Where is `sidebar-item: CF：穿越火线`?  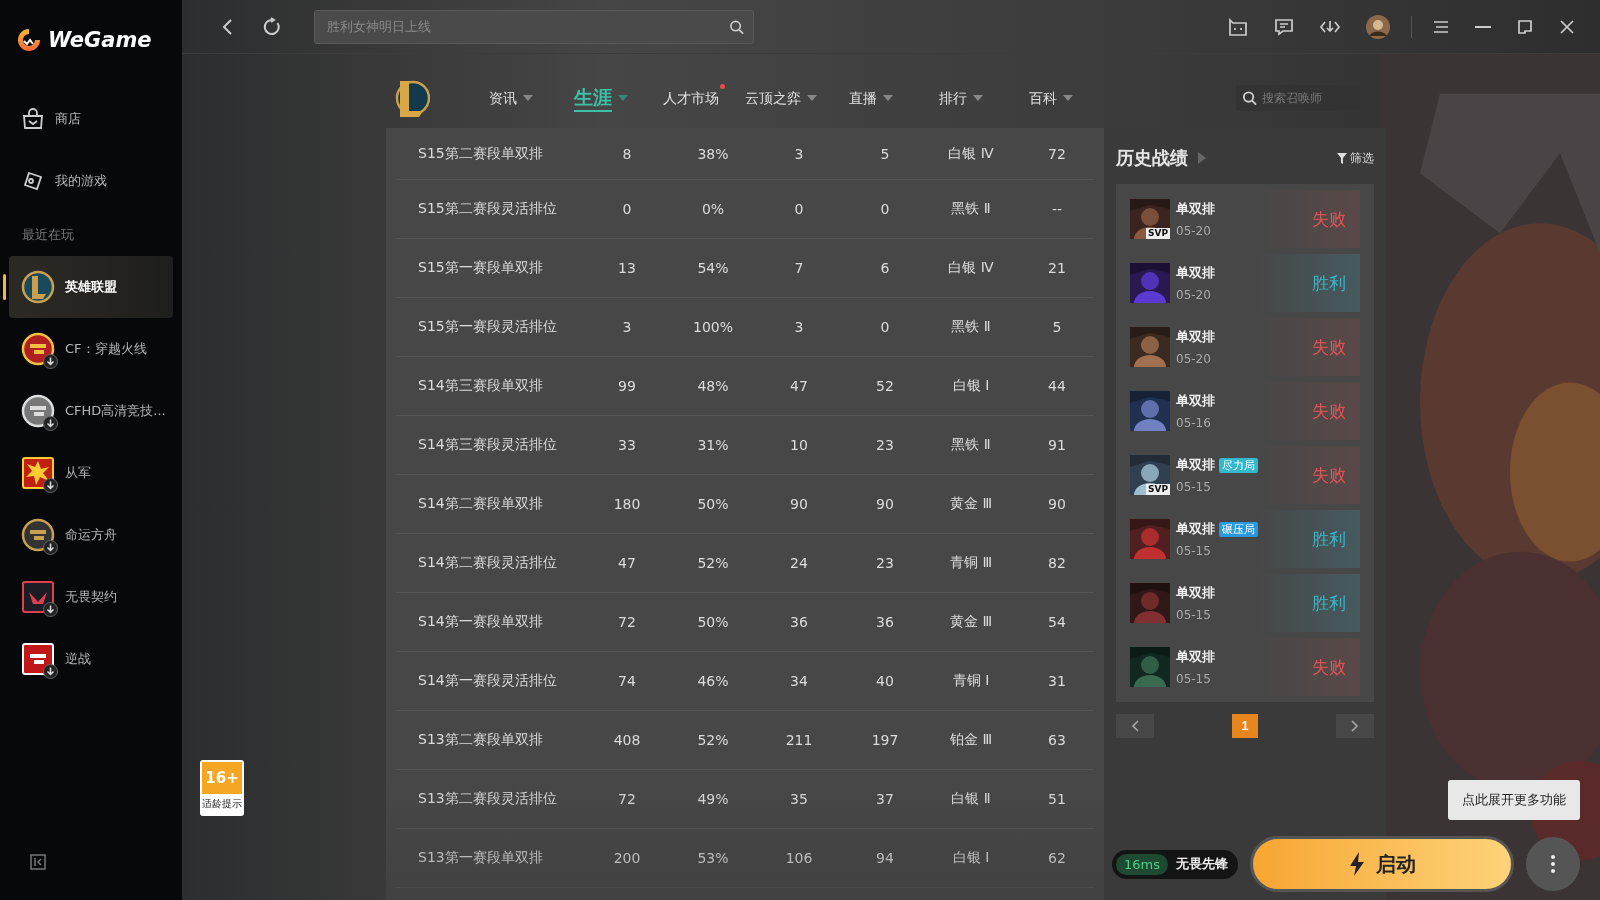
sidebar-item: CF：穿越火线 is located at coordinates (91, 349).